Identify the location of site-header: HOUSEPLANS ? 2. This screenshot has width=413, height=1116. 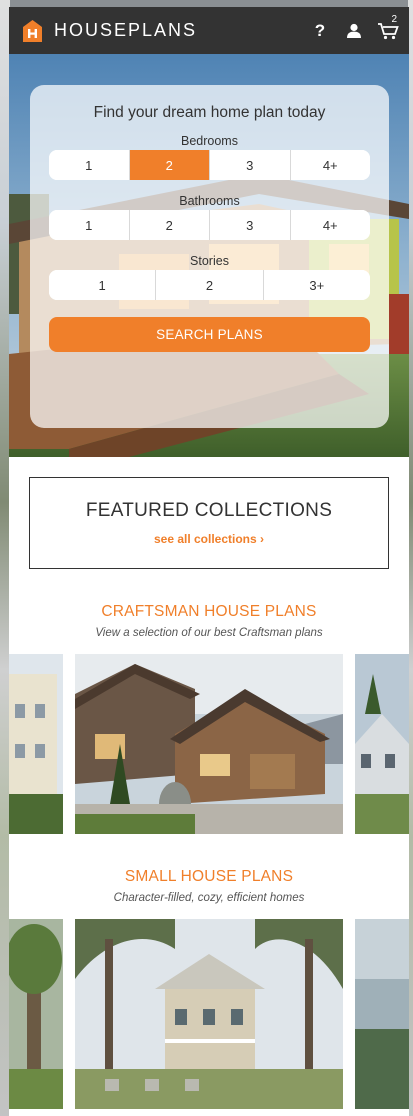
(209, 30).